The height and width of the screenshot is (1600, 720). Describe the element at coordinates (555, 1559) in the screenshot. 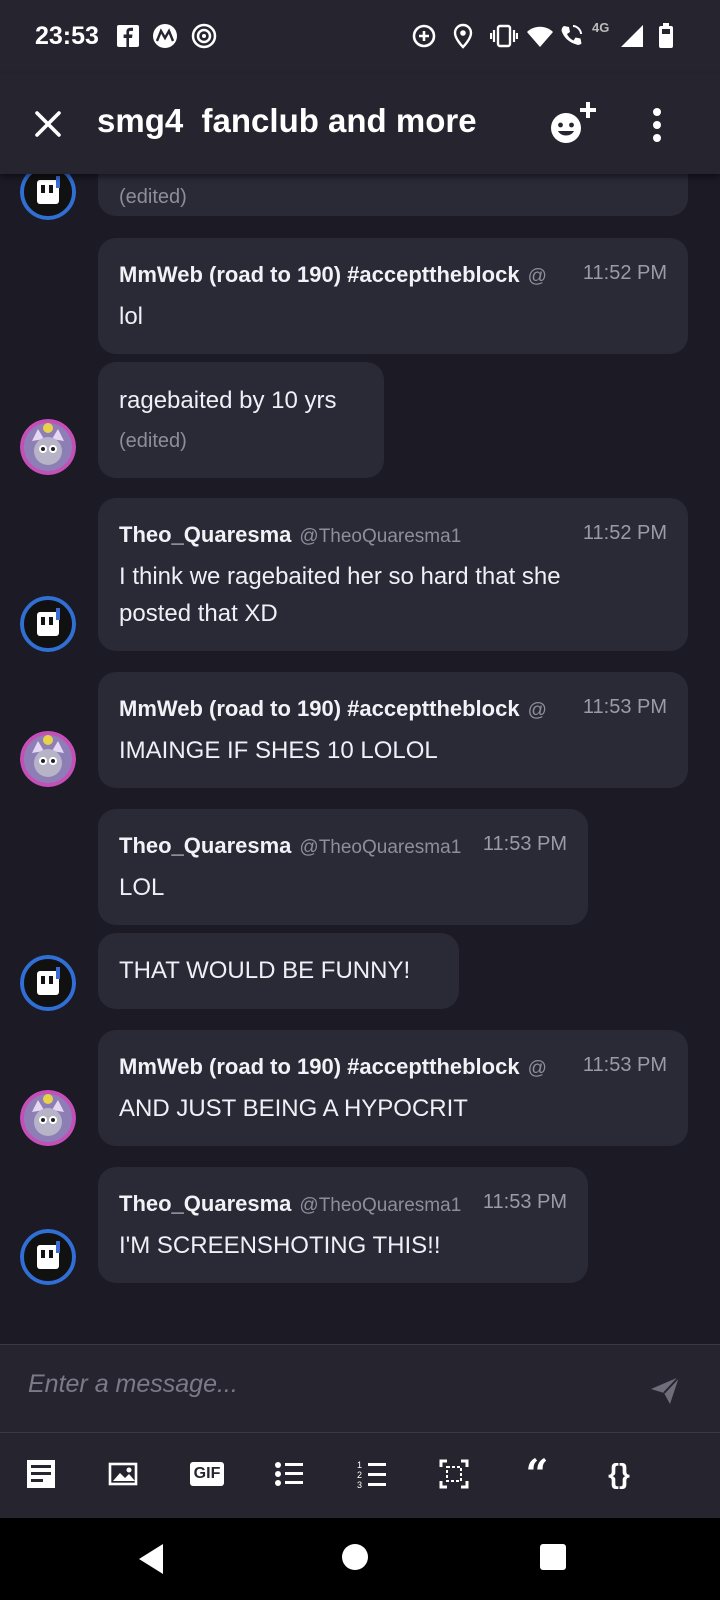

I see `recents-icon` at that location.